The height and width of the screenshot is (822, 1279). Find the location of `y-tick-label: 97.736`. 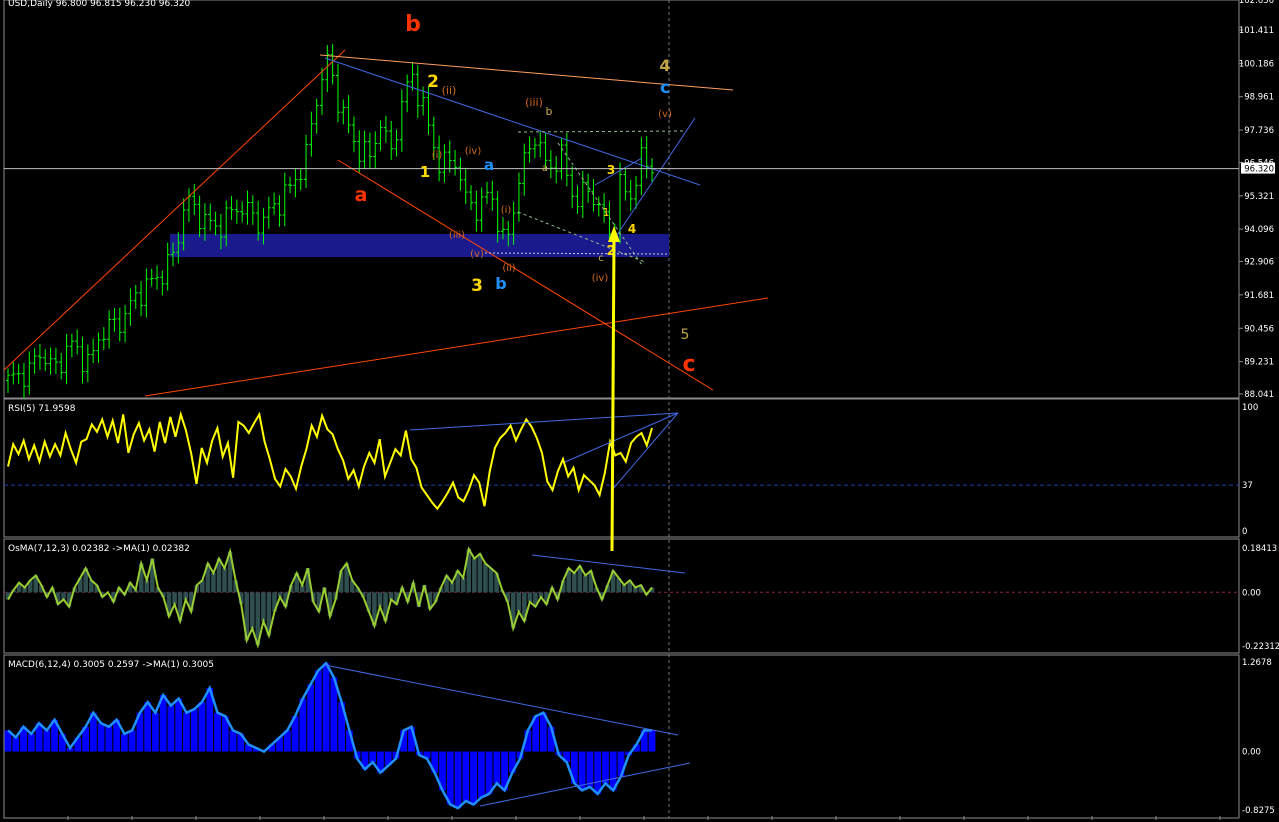

y-tick-label: 97.736 is located at coordinates (1259, 131).